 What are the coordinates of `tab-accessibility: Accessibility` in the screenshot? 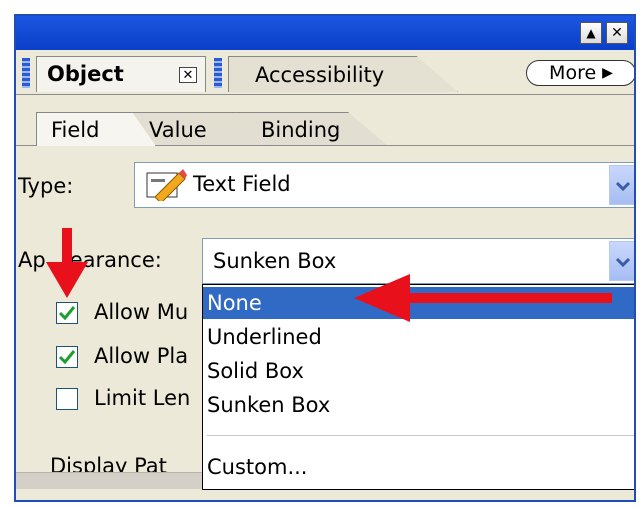 It's located at (343, 74).